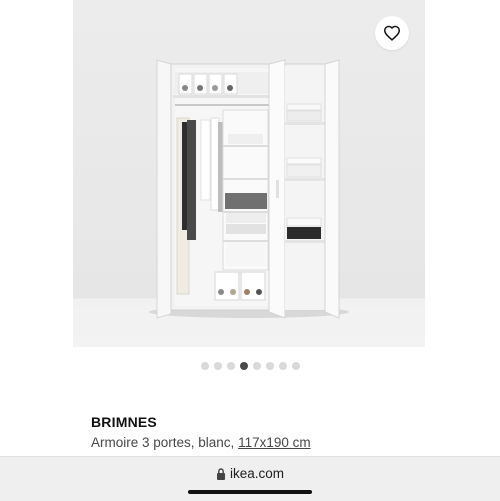 Image resolution: width=500 pixels, height=501 pixels. Describe the element at coordinates (243, 366) in the screenshot. I see `carousel-dot-active` at that location.